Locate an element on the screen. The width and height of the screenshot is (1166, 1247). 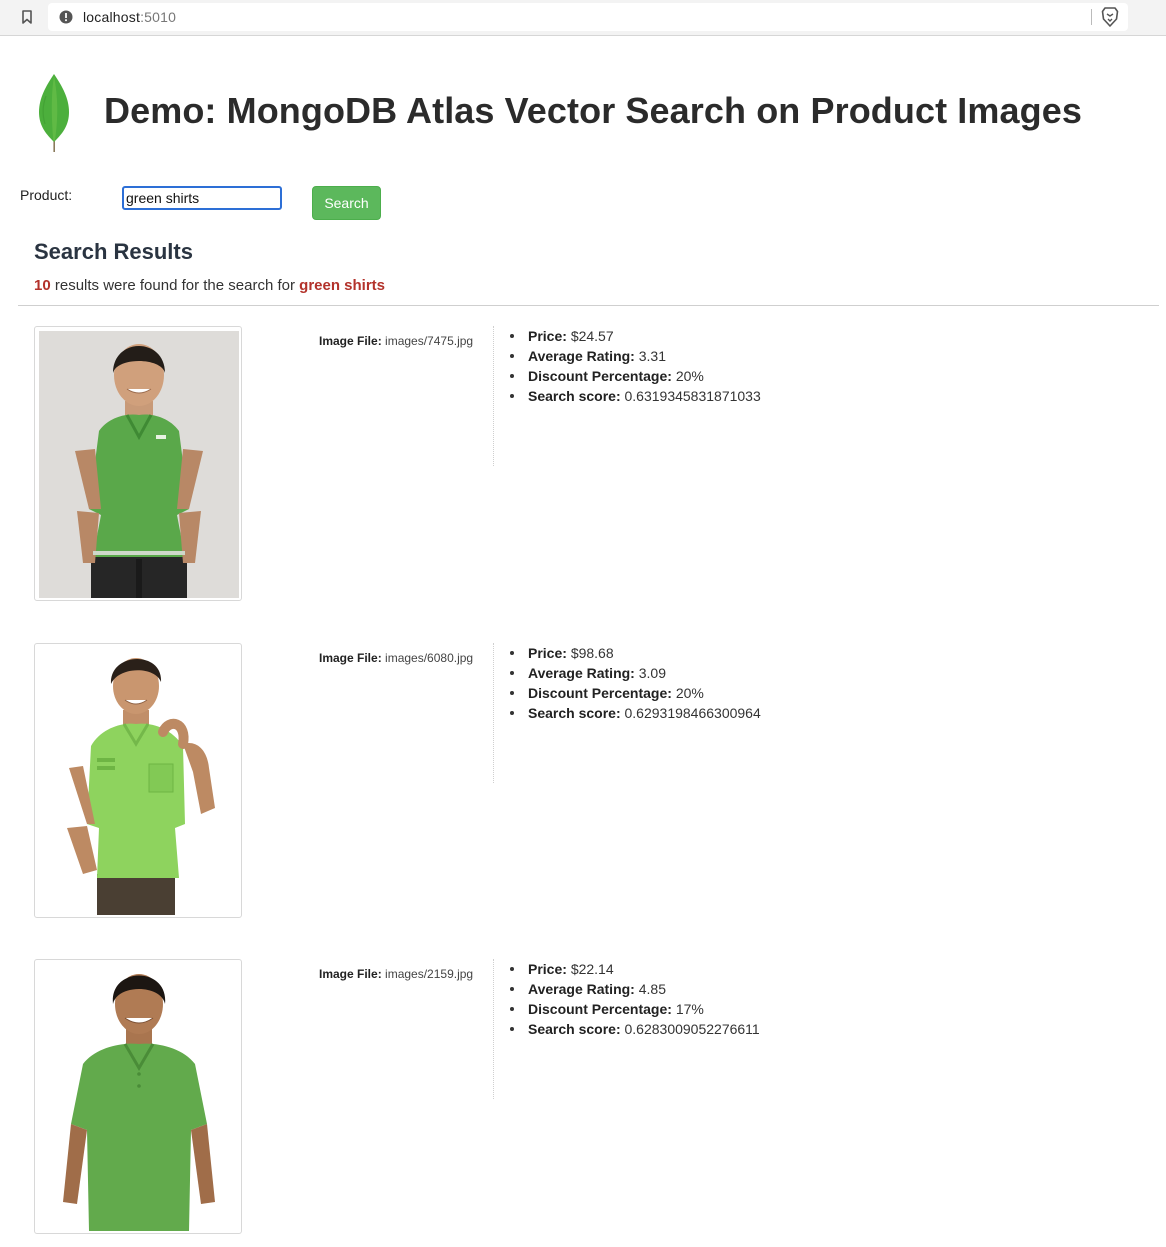
image-file-info: Image File: images/6080.jpg is located at coordinates (396, 658).